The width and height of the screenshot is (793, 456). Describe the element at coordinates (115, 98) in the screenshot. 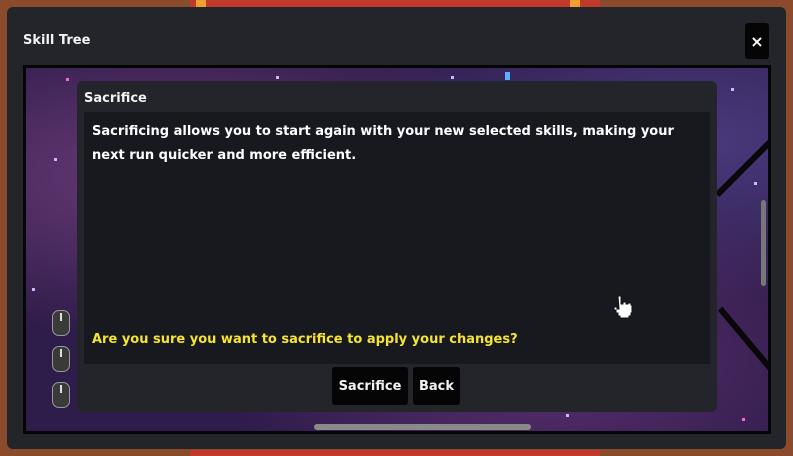

I see `dialog-title: Sacrifice` at that location.